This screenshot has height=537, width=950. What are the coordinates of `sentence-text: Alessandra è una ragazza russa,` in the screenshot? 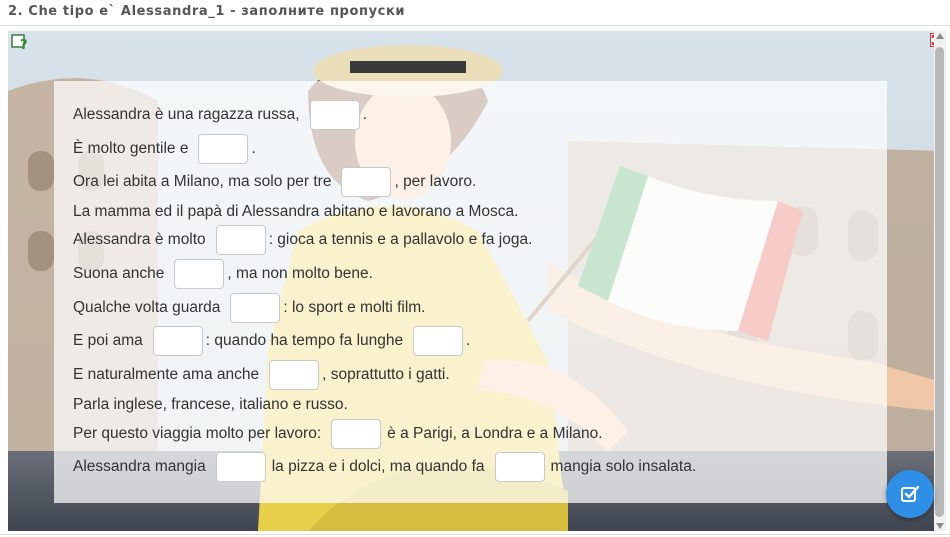 It's located at (186, 114).